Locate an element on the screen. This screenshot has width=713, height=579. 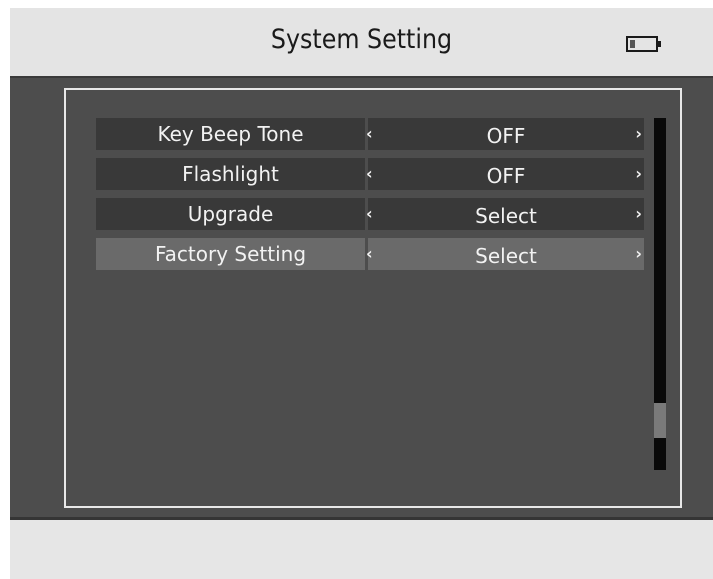
battery-level is located at coordinates (632, 44).